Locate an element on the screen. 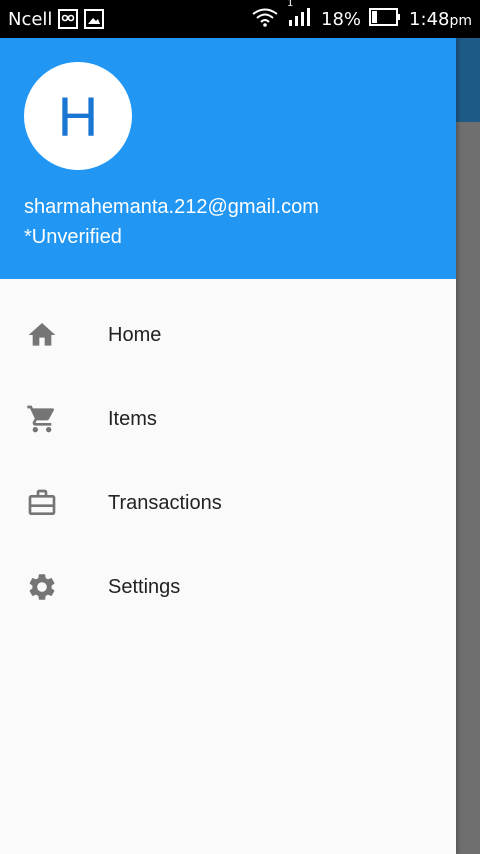 This screenshot has height=854, width=480. gear-icon is located at coordinates (42, 587).